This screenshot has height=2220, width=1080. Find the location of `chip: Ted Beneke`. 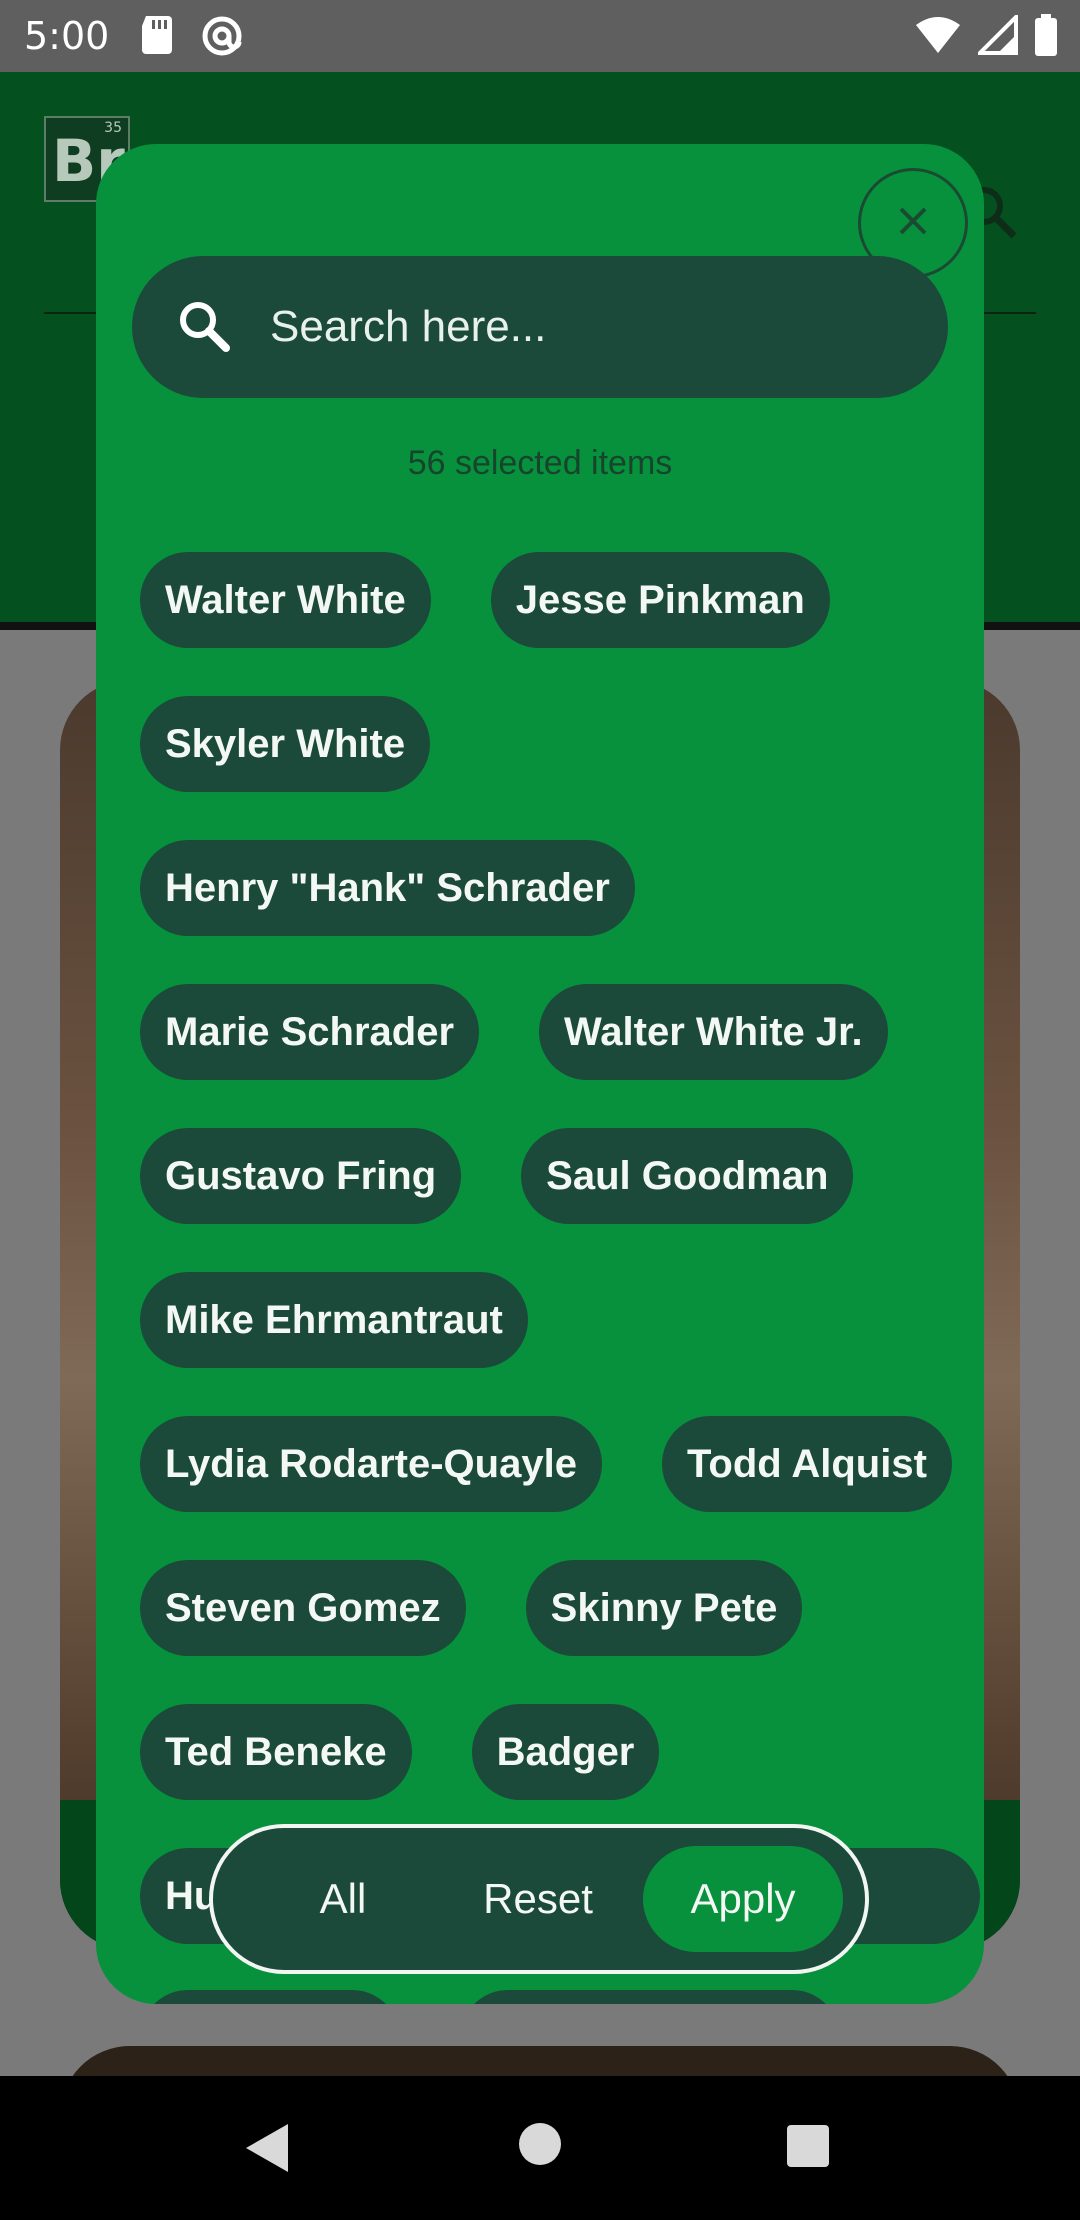

chip: Ted Beneke is located at coordinates (276, 1752).